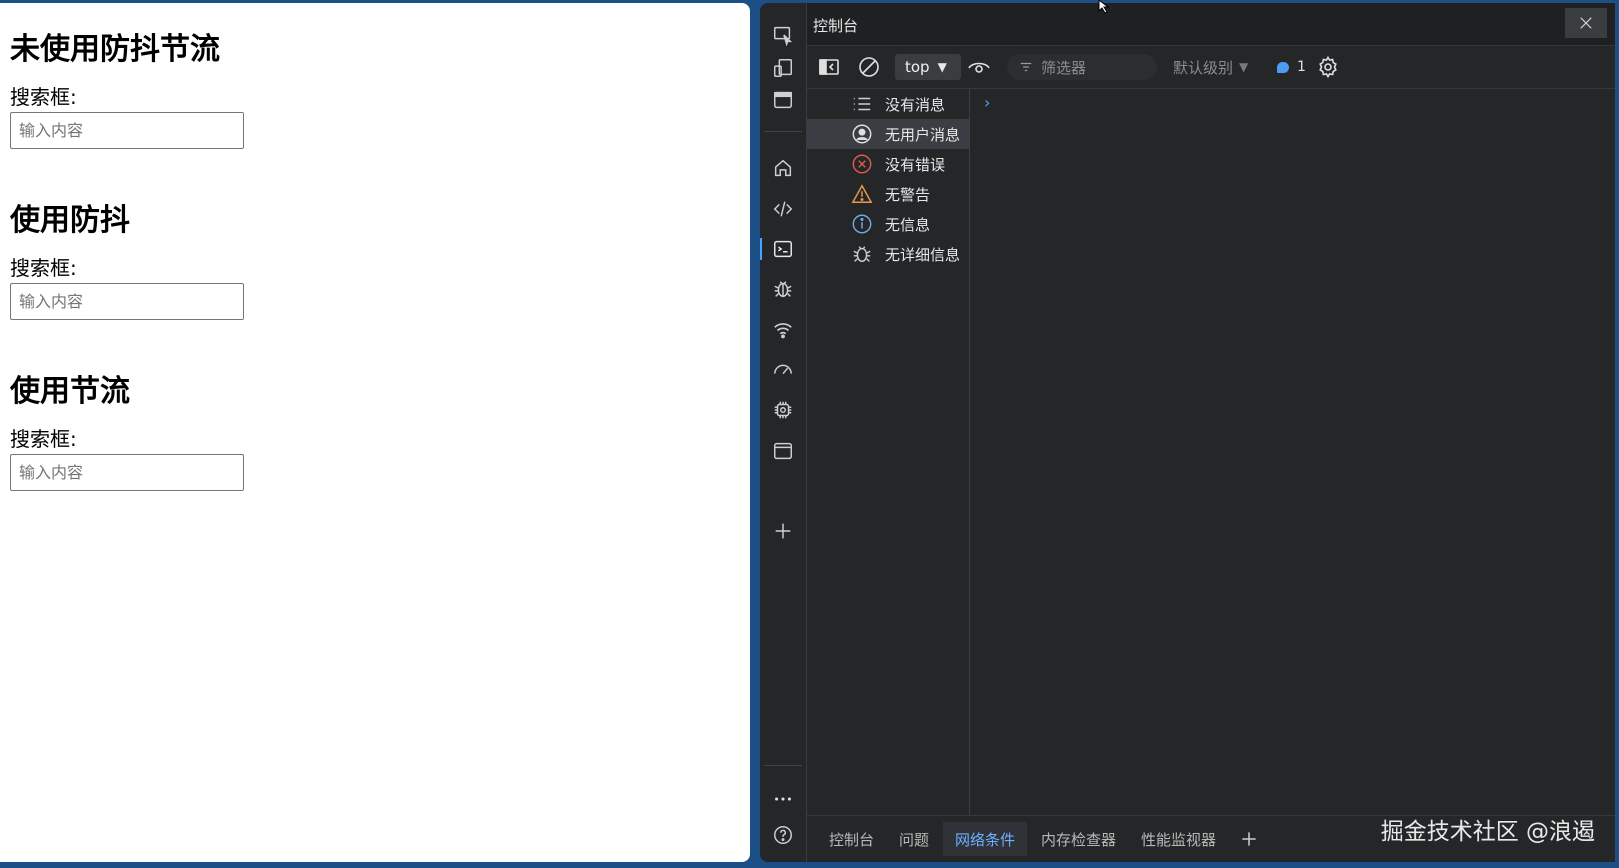 This screenshot has width=1619, height=868. Describe the element at coordinates (1291, 67) in the screenshot. I see `message-count-button: 1` at that location.